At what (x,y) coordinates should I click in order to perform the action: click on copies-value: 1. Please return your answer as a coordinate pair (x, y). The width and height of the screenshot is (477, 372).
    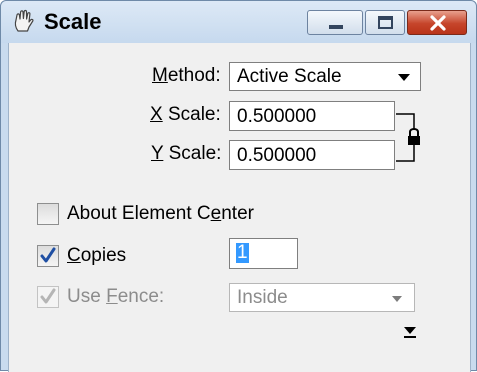
    Looking at the image, I should click on (242, 252).